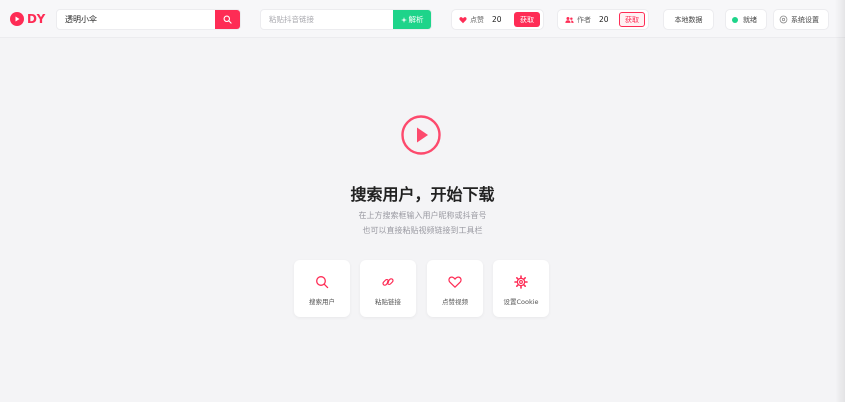  I want to click on empty-state-title: 搜索用户，开始下载, so click(422, 194).